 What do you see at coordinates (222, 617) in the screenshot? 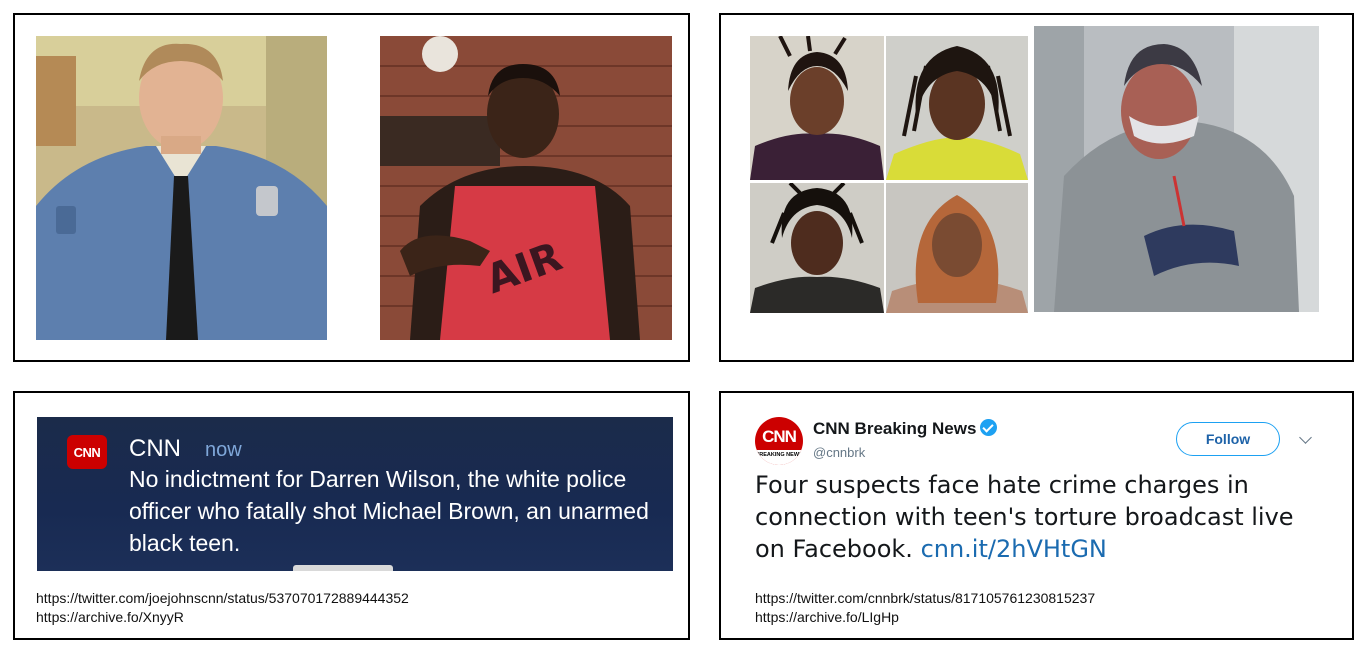
I see `archive-url: https://archive.fo/XnyyR` at bounding box center [222, 617].